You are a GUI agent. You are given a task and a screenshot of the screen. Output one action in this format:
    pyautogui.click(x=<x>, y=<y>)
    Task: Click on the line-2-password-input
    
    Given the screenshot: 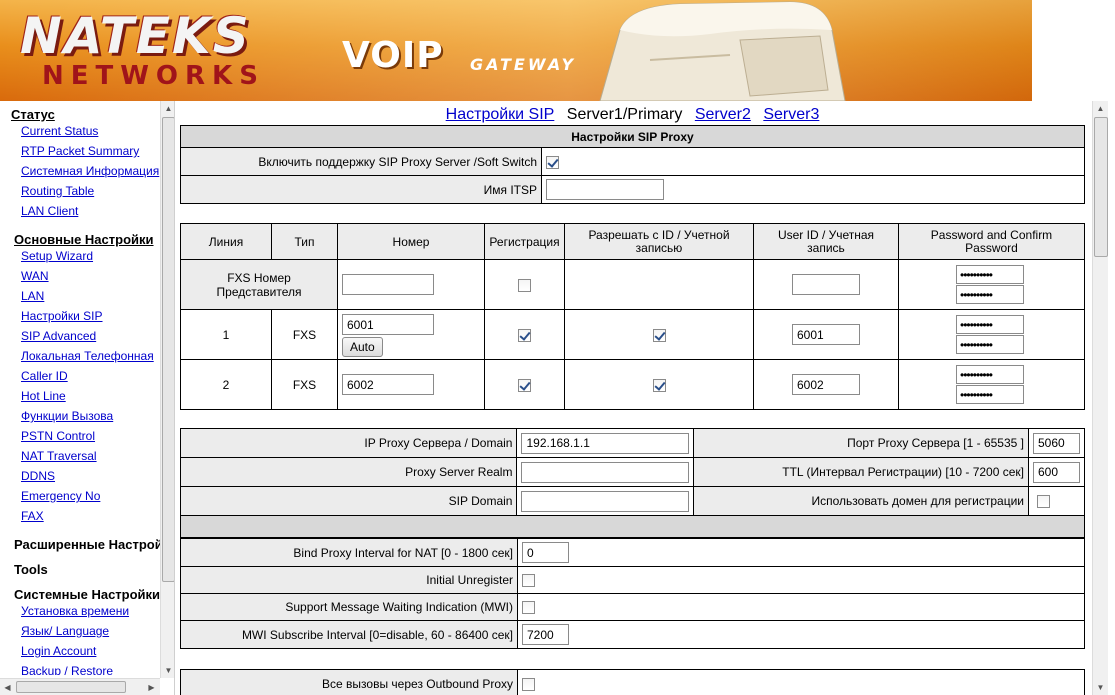 What is the action you would take?
    pyautogui.click(x=990, y=374)
    